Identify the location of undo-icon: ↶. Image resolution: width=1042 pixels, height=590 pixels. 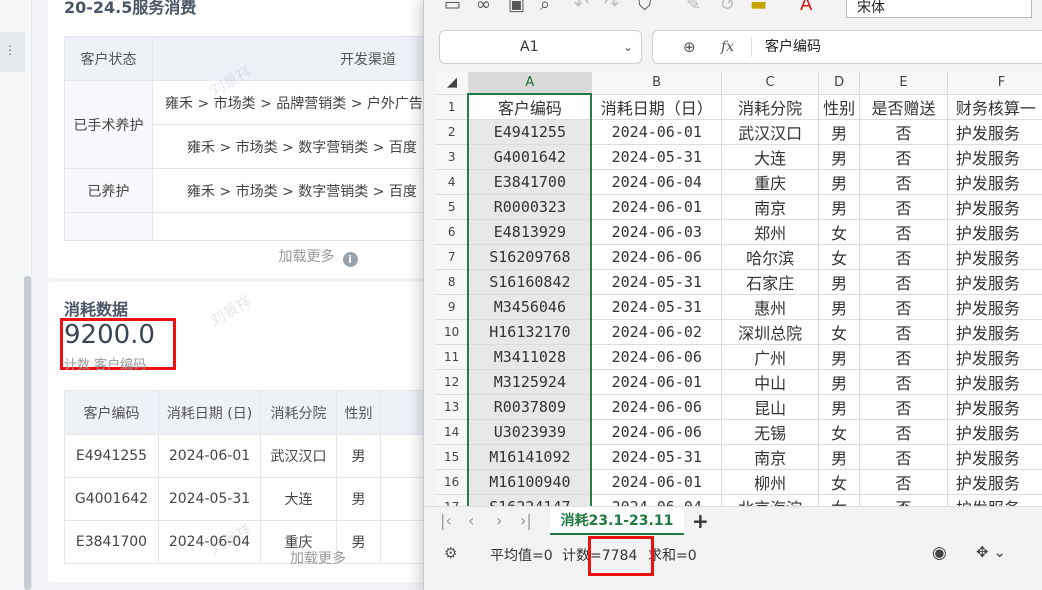
(581, 8).